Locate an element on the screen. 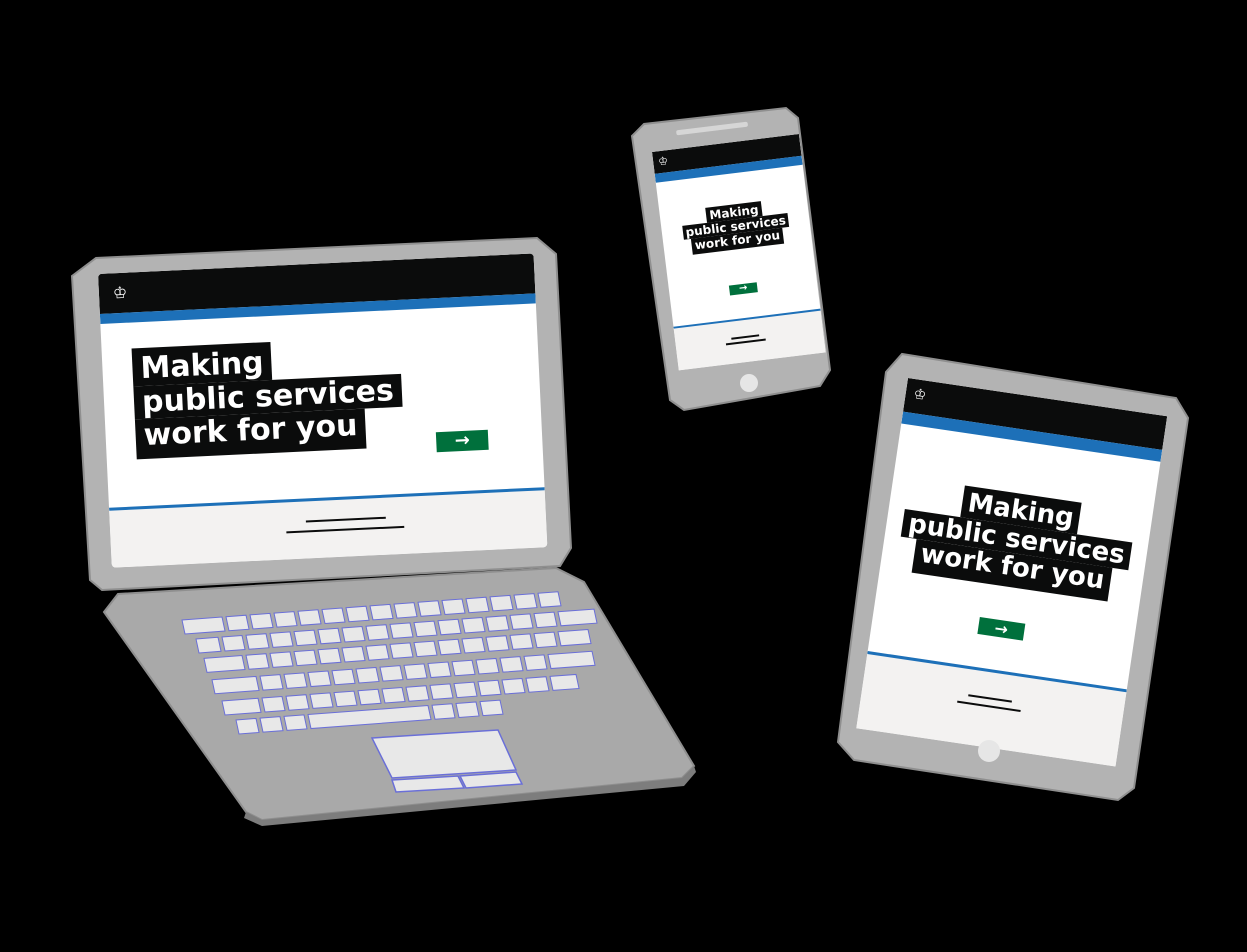 Image resolution: width=1247 pixels, height=952 pixels. tablet-home-button is located at coordinates (989, 751).